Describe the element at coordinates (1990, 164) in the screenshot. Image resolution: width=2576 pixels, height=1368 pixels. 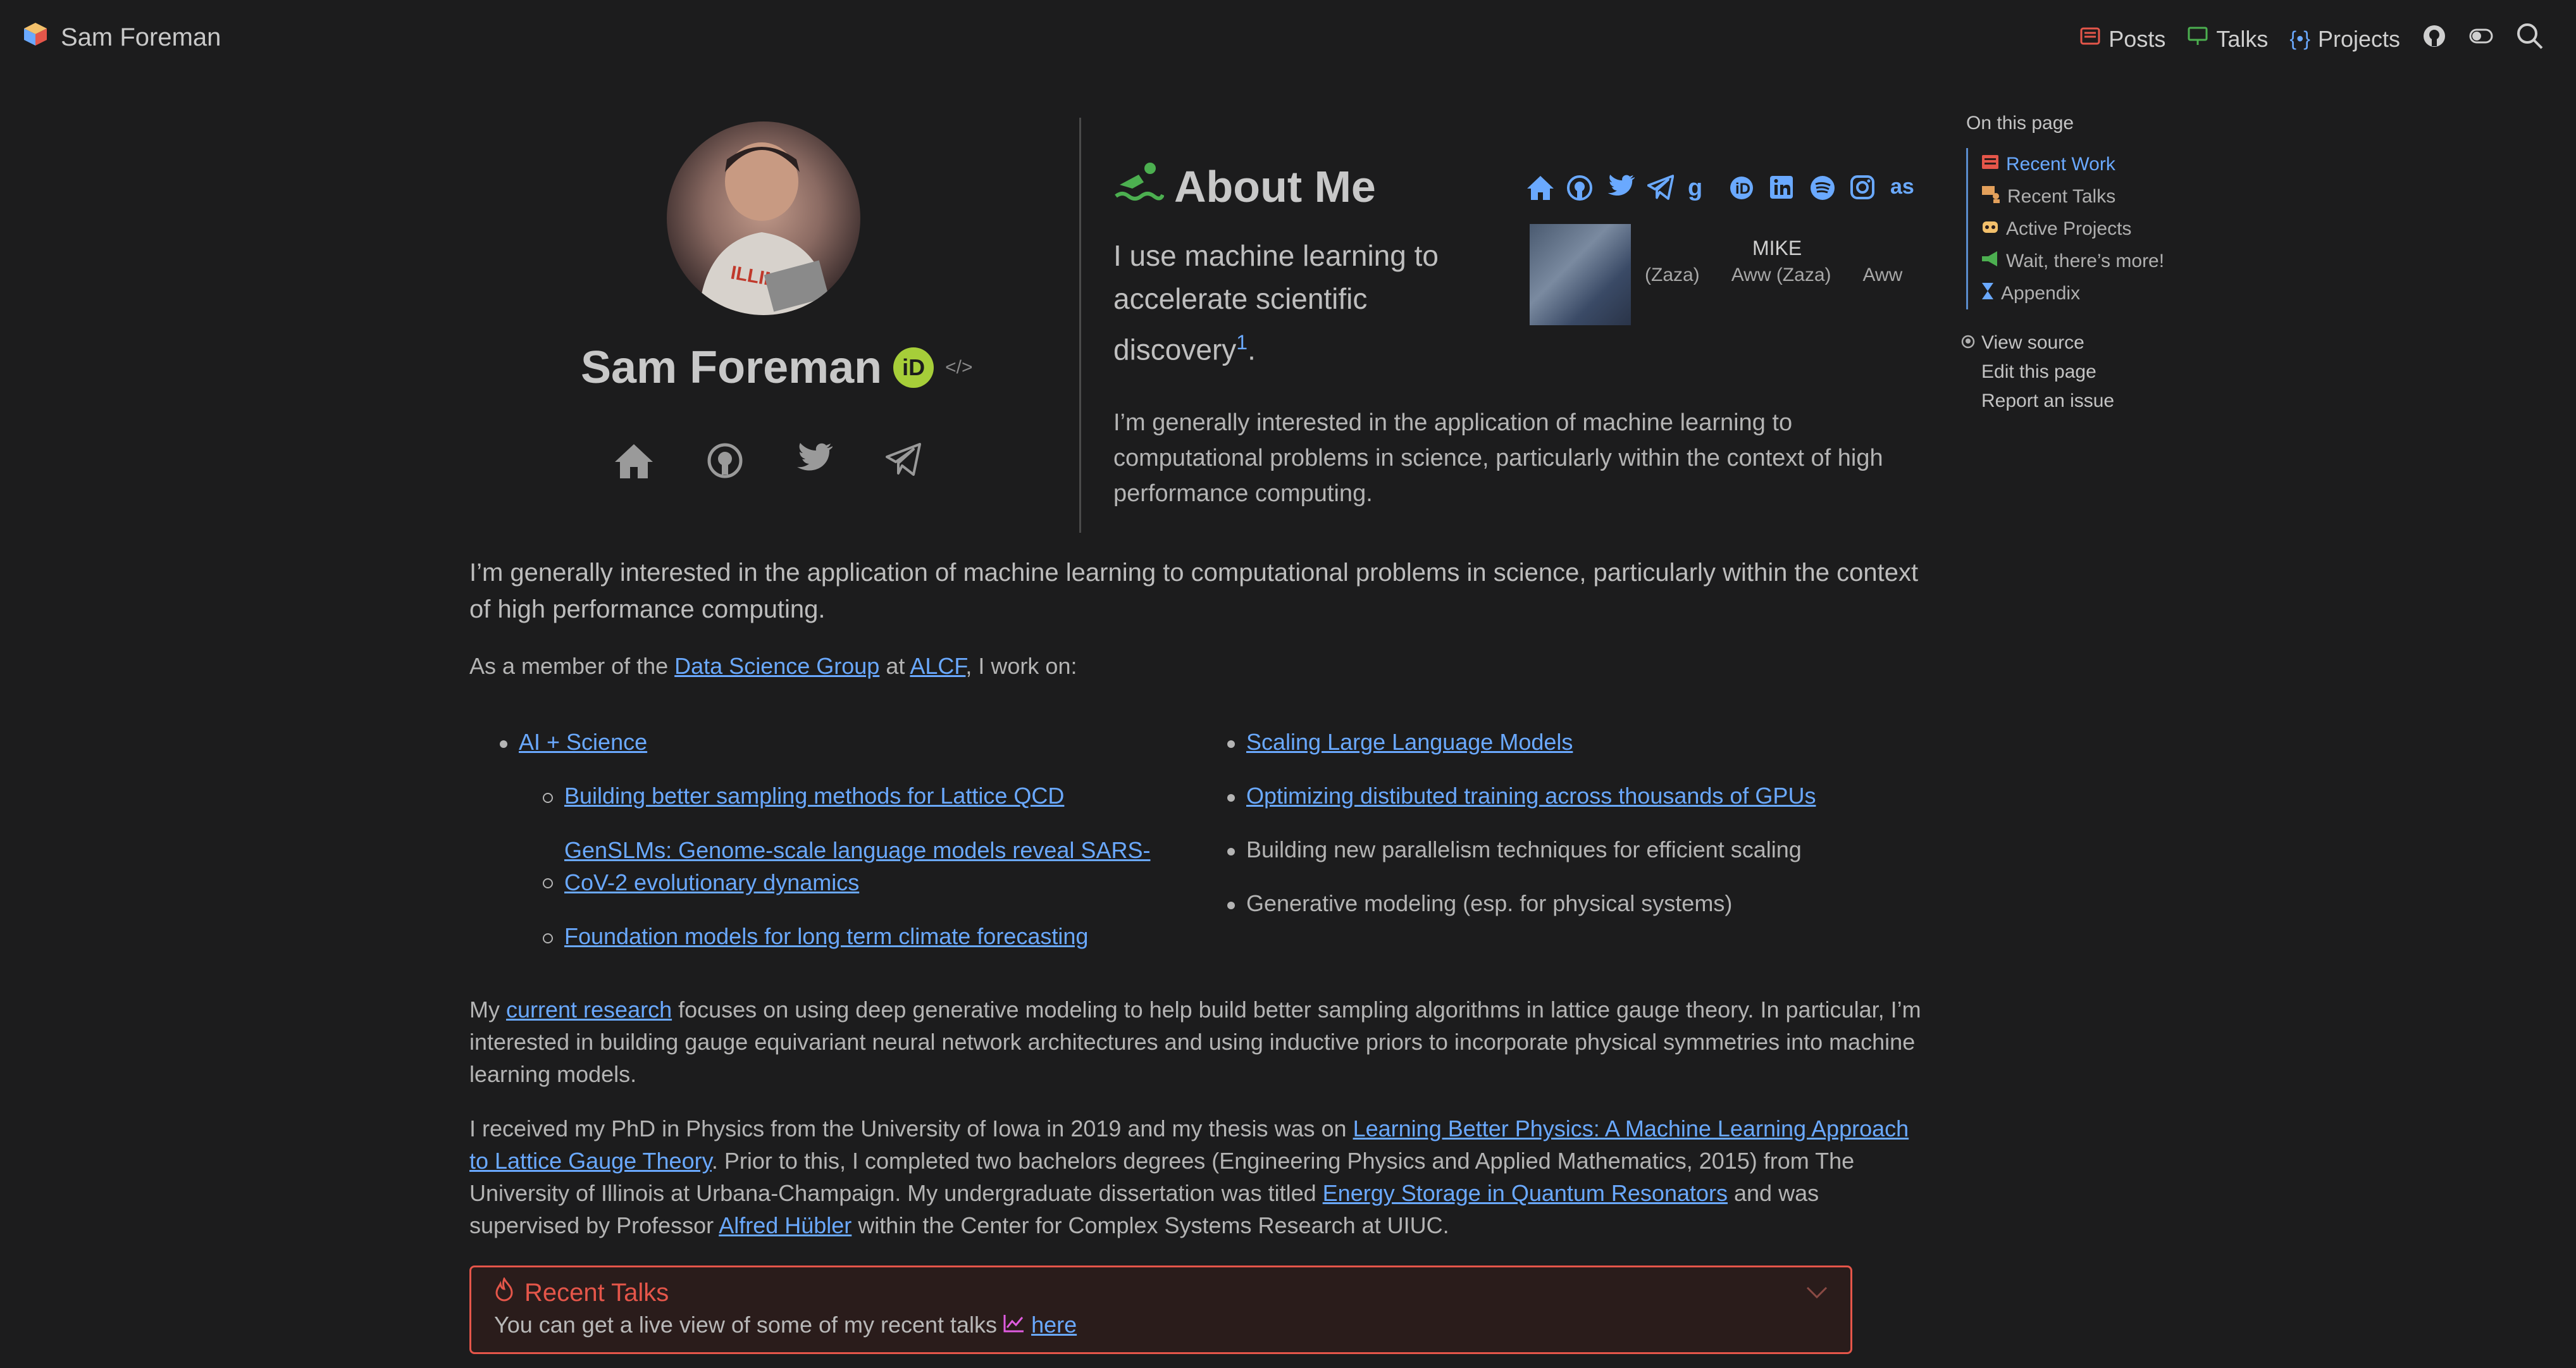
I see `newspaper-icon` at that location.